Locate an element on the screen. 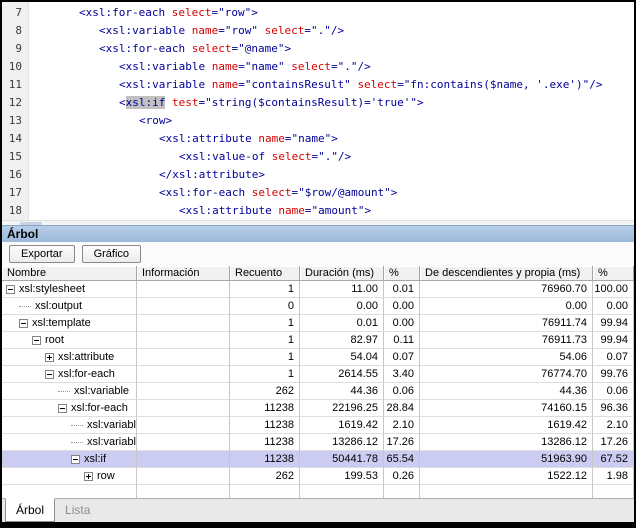 The image size is (636, 528). node-label: root is located at coordinates (54, 340).